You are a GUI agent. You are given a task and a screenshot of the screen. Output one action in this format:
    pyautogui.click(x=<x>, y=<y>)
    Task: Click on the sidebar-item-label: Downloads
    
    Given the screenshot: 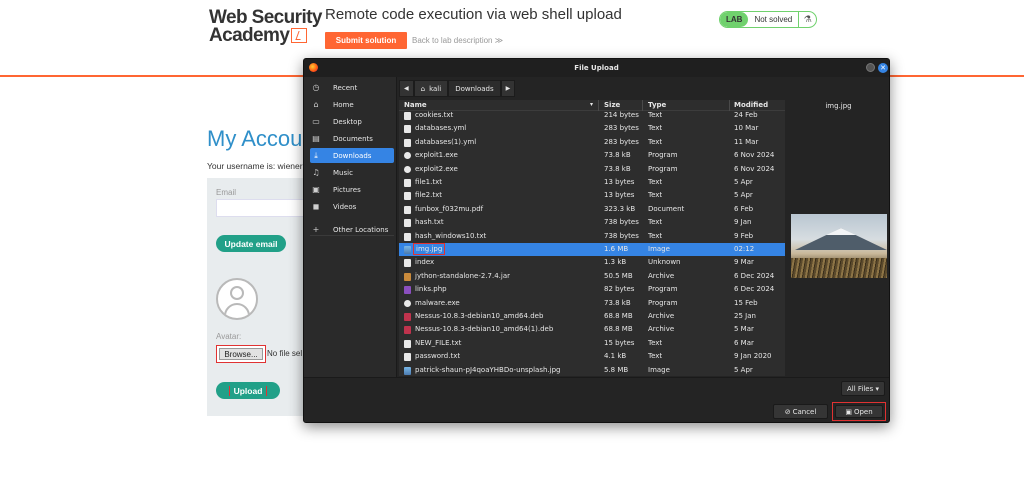 What is the action you would take?
    pyautogui.click(x=352, y=155)
    